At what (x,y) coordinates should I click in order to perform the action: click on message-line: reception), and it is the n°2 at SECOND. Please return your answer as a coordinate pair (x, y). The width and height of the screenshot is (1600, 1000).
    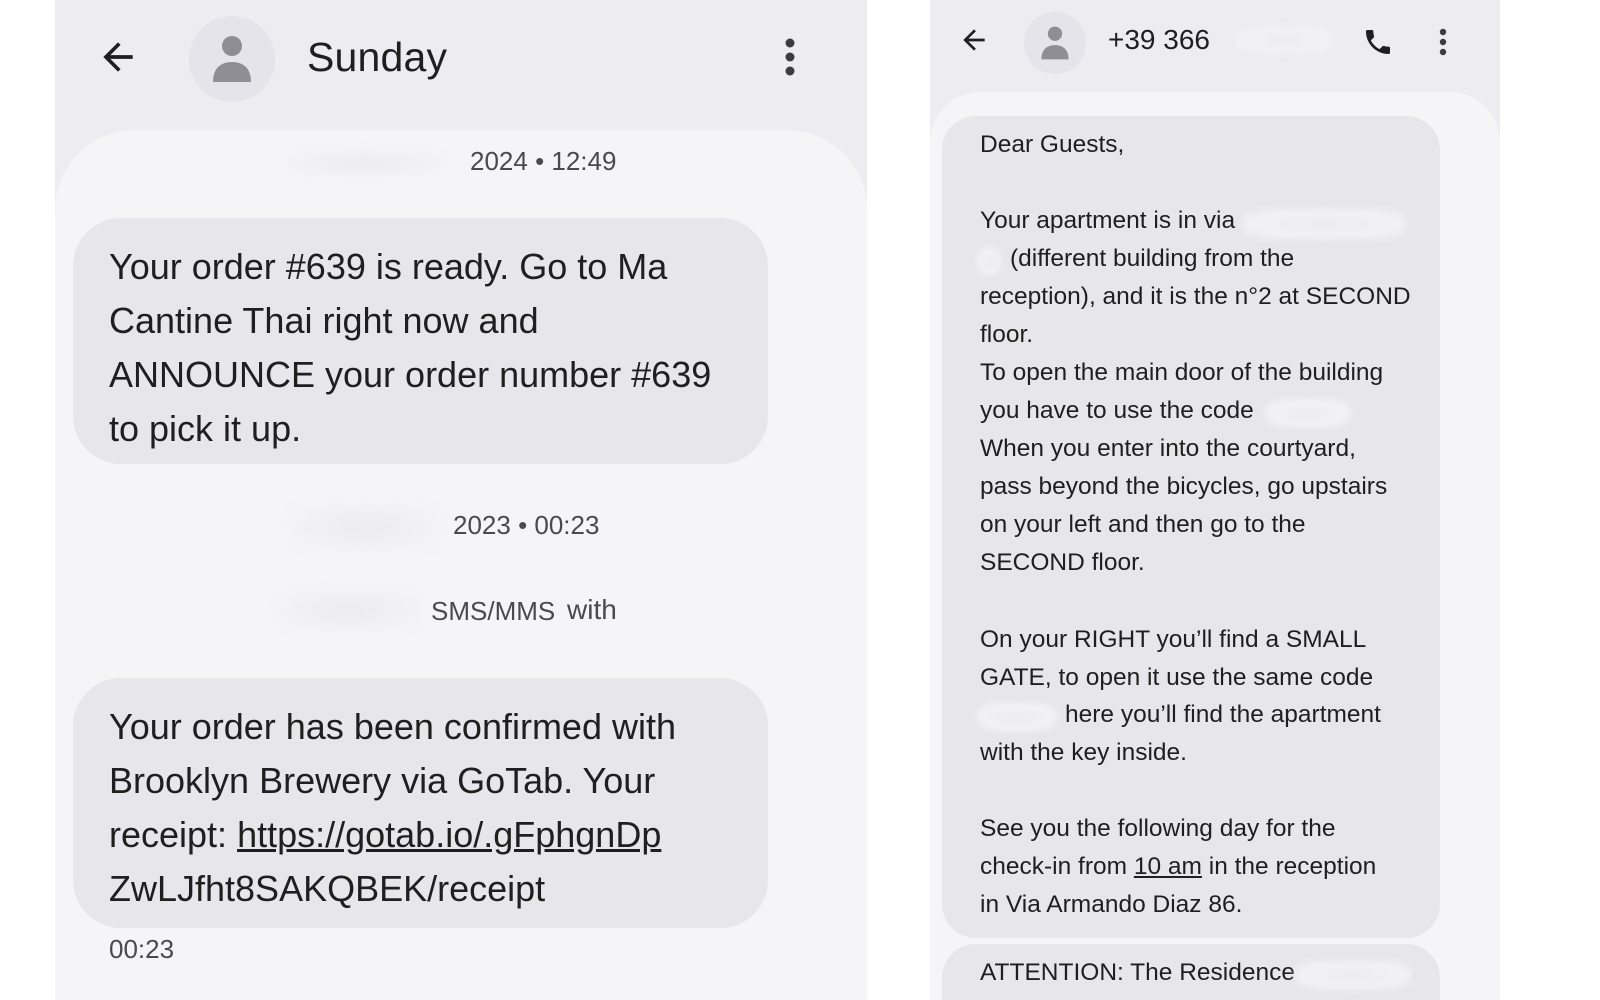
    Looking at the image, I should click on (1195, 296).